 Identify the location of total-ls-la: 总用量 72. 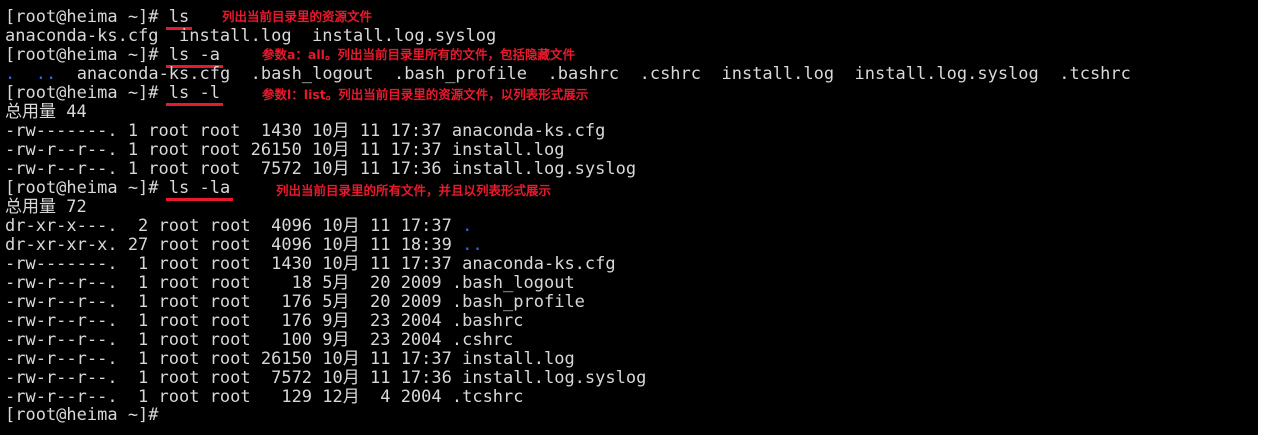
(46, 207).